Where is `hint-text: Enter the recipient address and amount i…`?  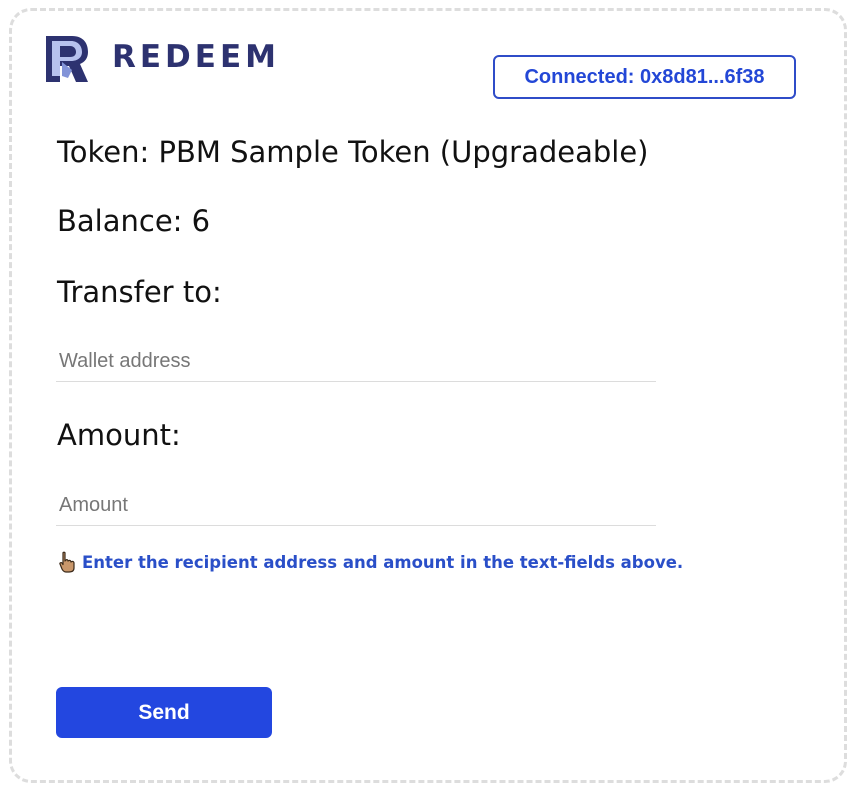
hint-text: Enter the recipient address and amount i… is located at coordinates (383, 562).